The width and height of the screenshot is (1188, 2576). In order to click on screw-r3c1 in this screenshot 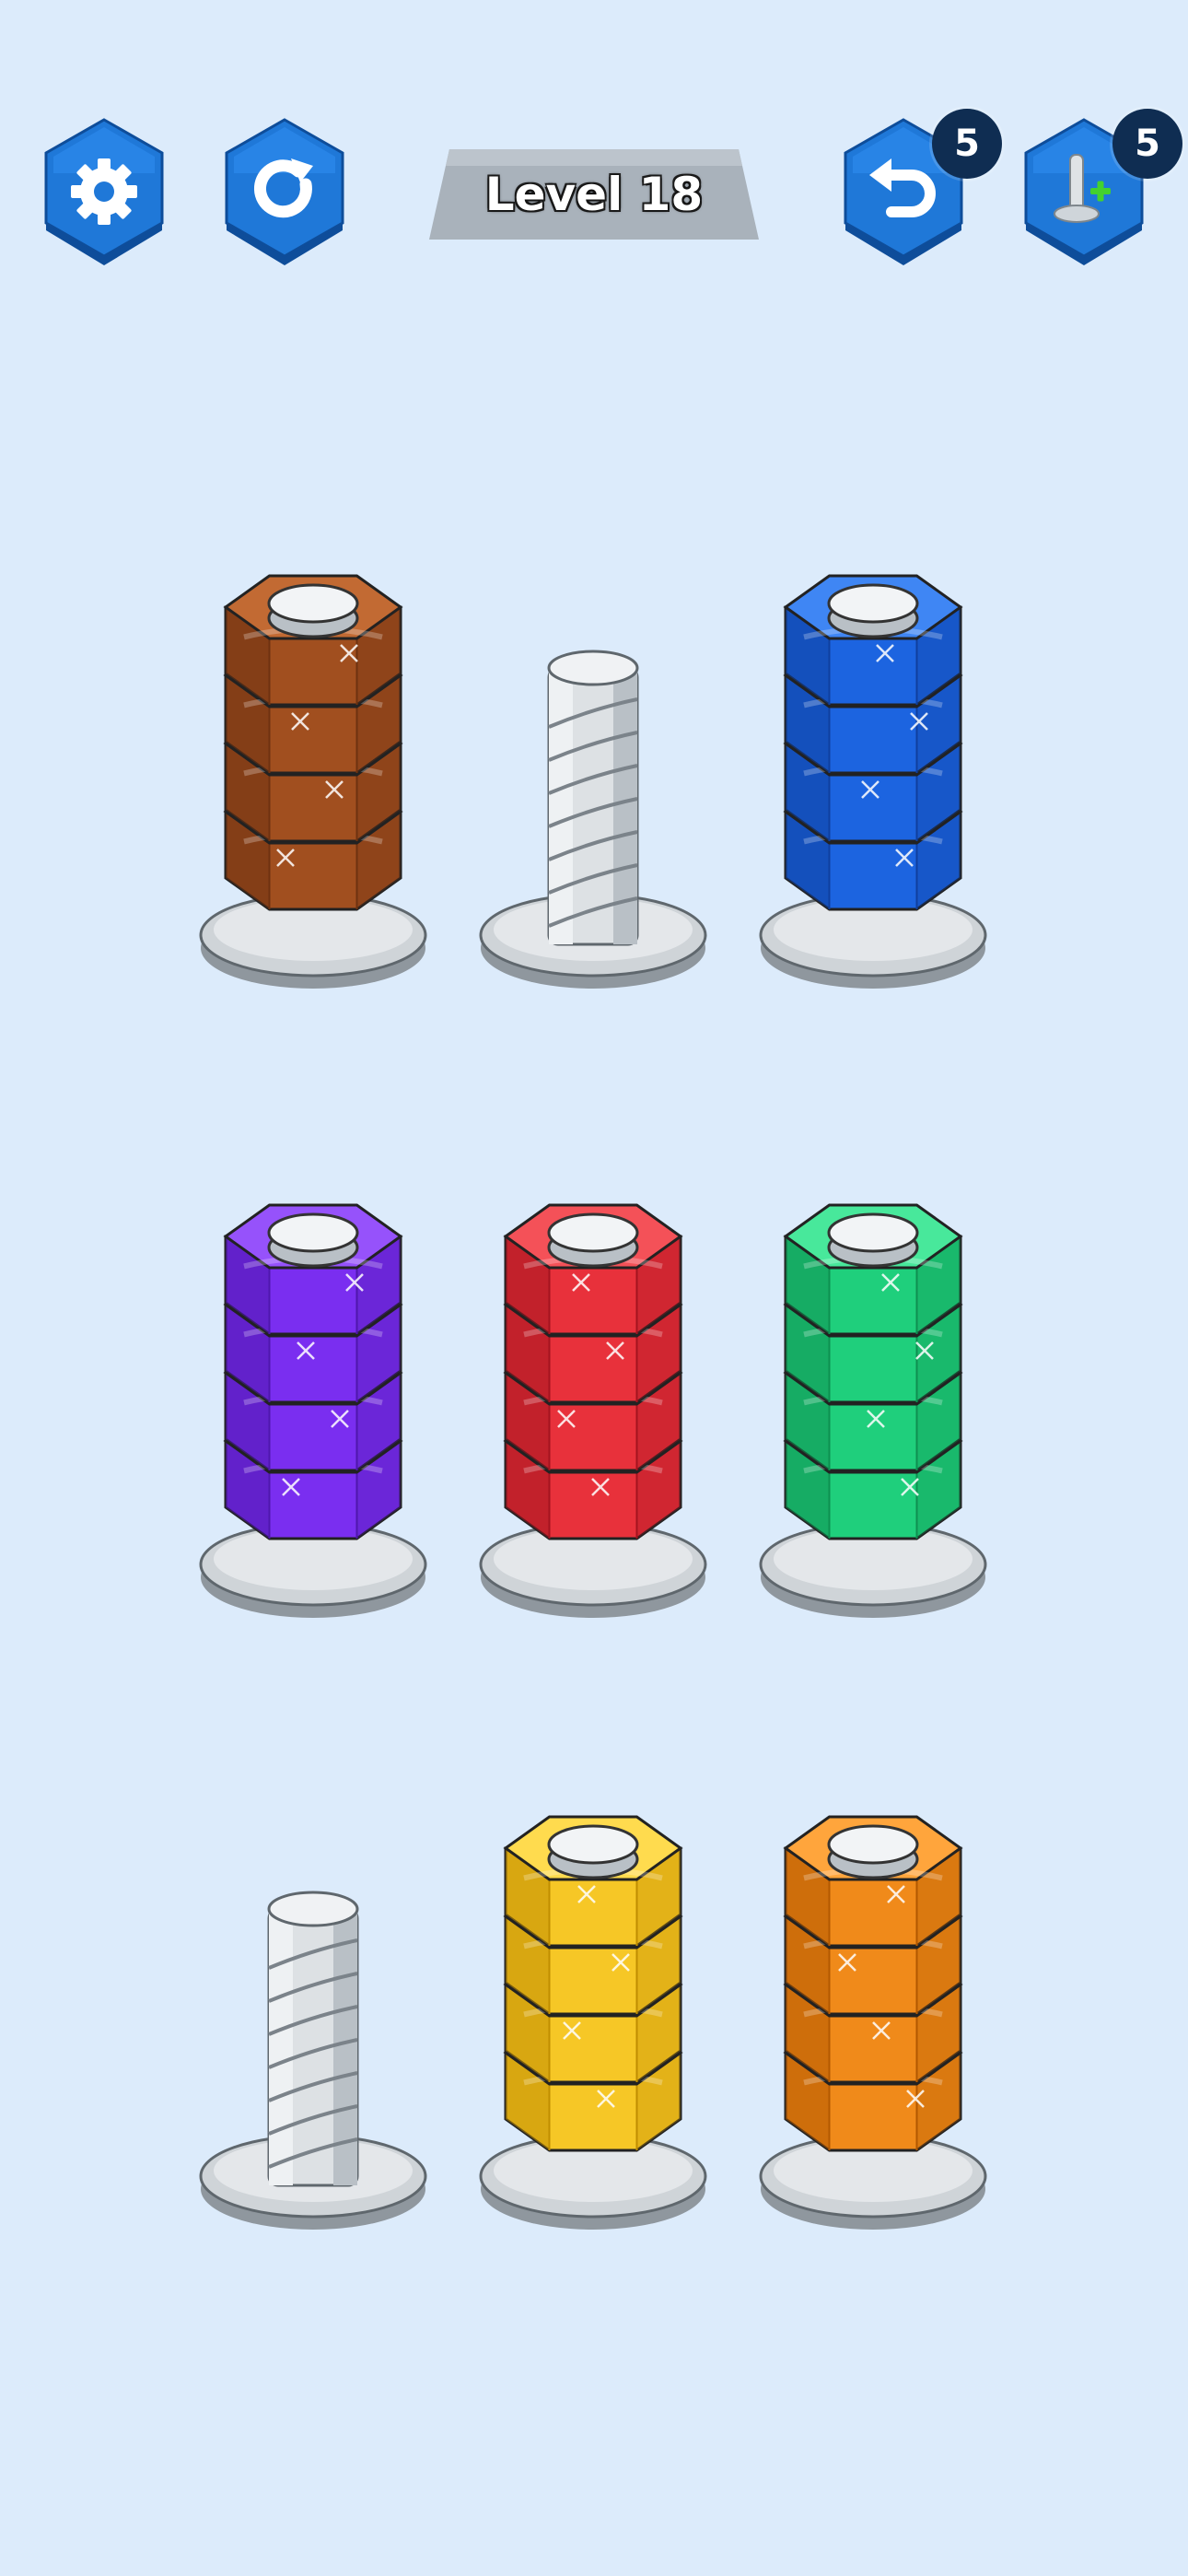, I will do `click(313, 2060)`.